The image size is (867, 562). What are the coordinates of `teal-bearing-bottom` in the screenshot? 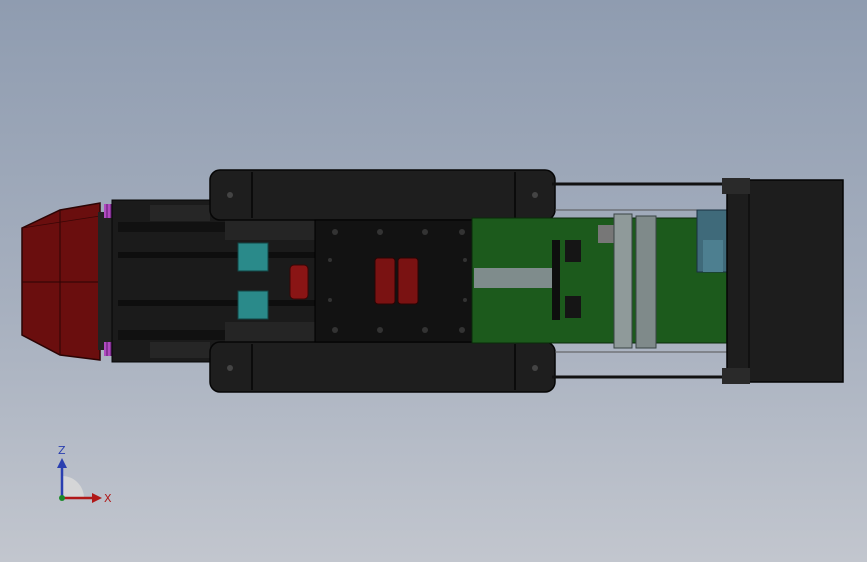 It's located at (253, 305).